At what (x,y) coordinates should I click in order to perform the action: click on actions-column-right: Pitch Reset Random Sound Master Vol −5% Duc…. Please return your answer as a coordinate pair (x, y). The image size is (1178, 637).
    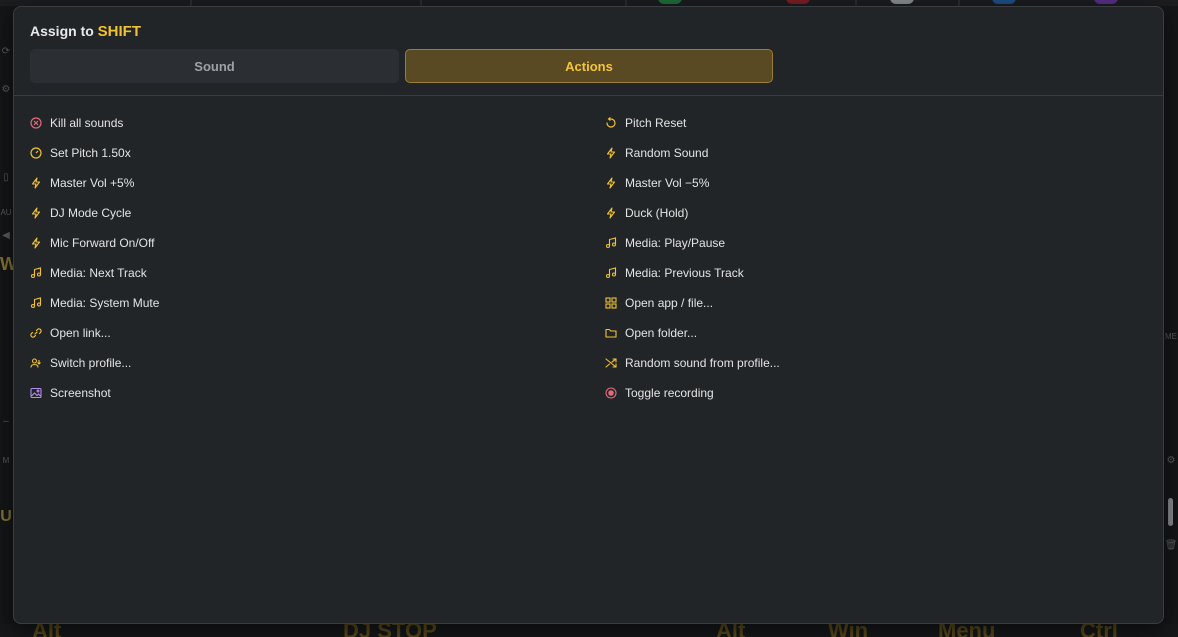
    Looking at the image, I should click on (755, 258).